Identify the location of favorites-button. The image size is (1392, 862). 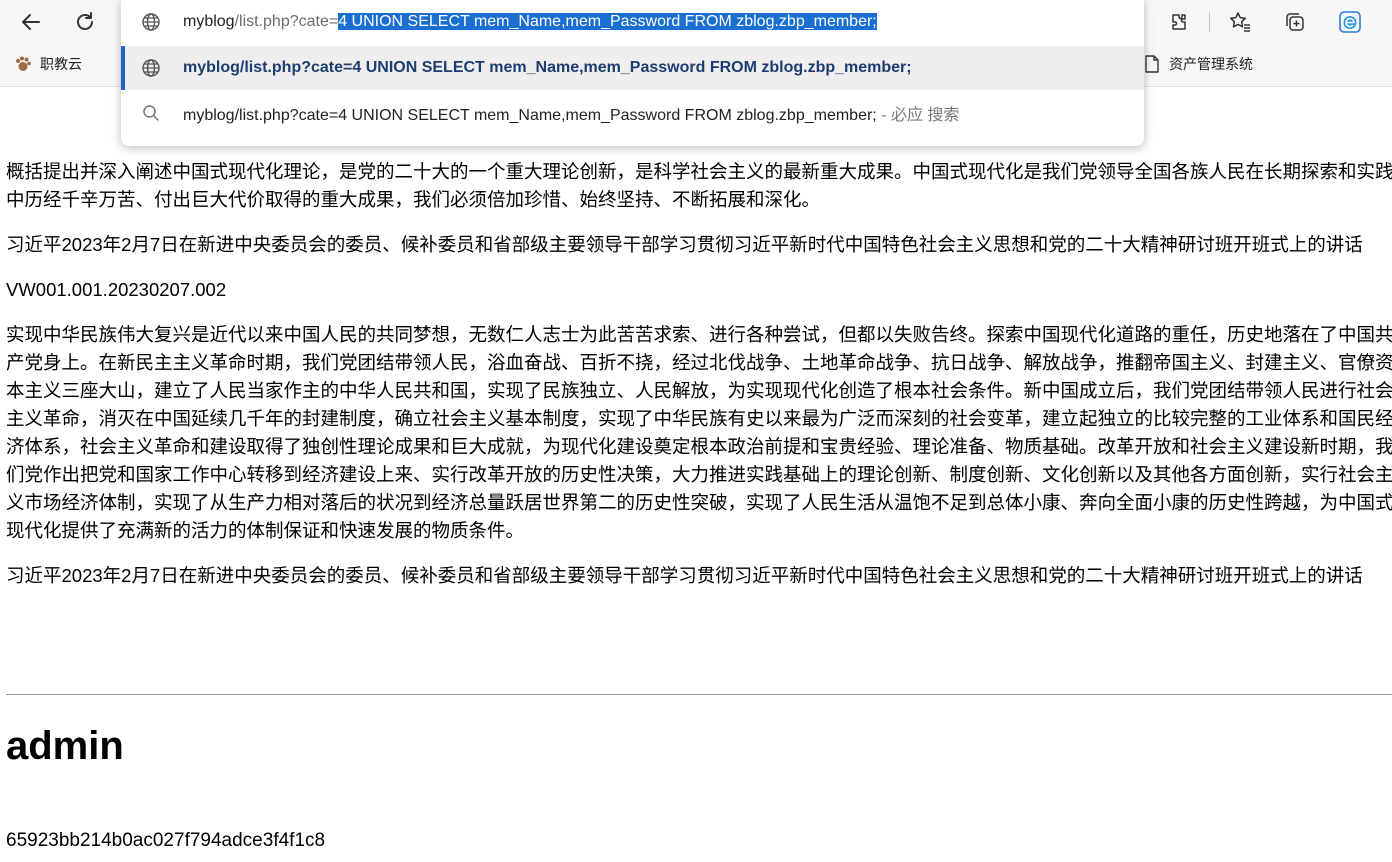
(1240, 22).